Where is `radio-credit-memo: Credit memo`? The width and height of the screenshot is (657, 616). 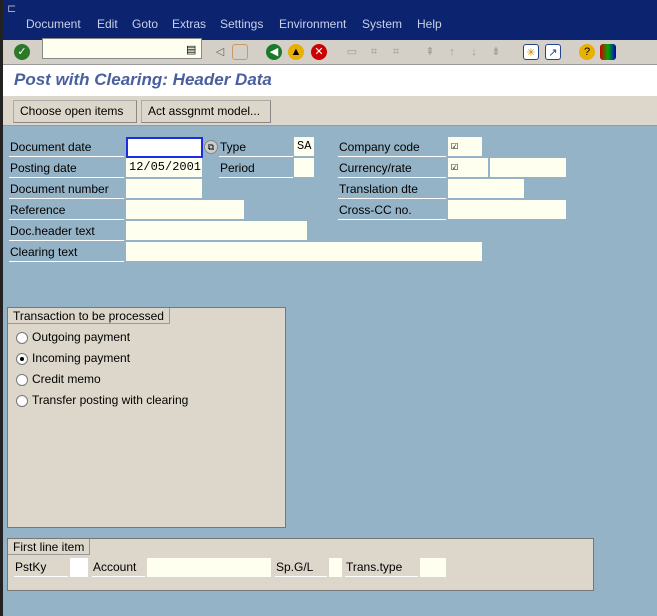 radio-credit-memo: Credit memo is located at coordinates (58, 379).